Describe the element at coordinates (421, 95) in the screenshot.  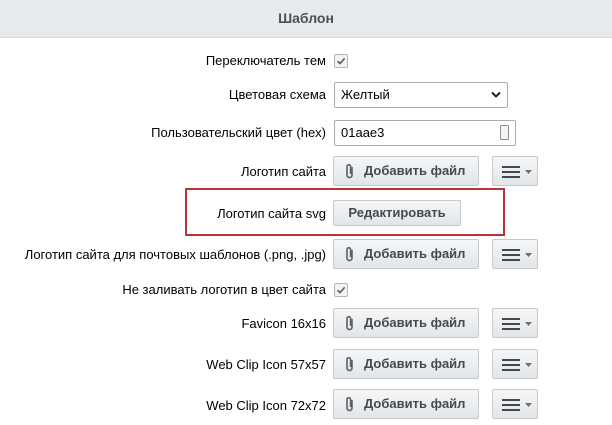
I see `color-scheme-select: Желтый` at that location.